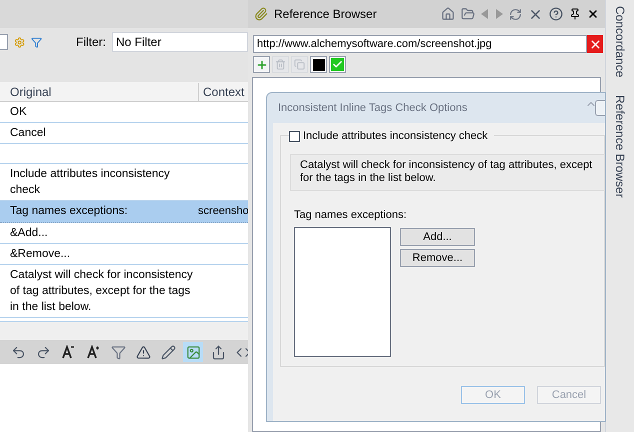 This screenshot has height=432, width=634. Describe the element at coordinates (468, 14) in the screenshot. I see `folder-icon` at that location.